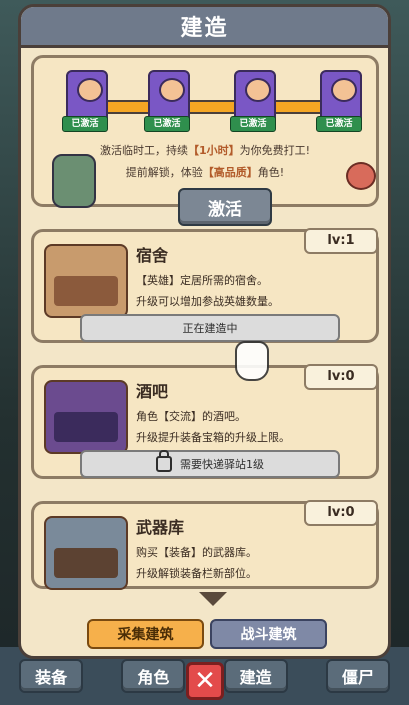 This screenshot has width=409, height=705. Describe the element at coordinates (86, 417) in the screenshot. I see `bar-image` at that location.